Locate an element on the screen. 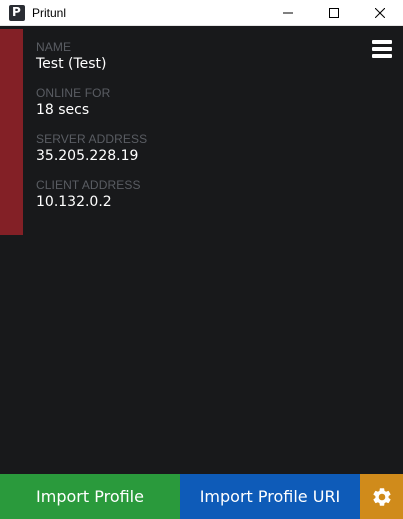 Image resolution: width=403 pixels, height=519 pixels. window-title: Pritunl is located at coordinates (49, 12).